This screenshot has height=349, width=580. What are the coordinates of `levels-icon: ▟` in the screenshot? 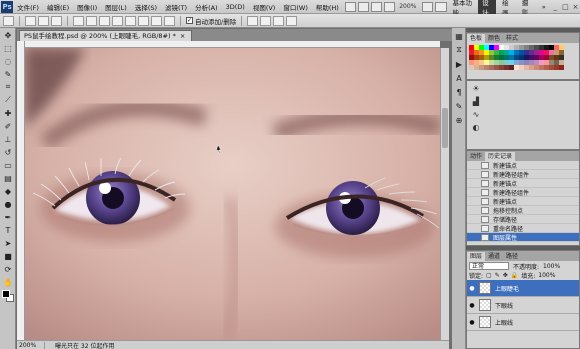 It's located at (476, 102).